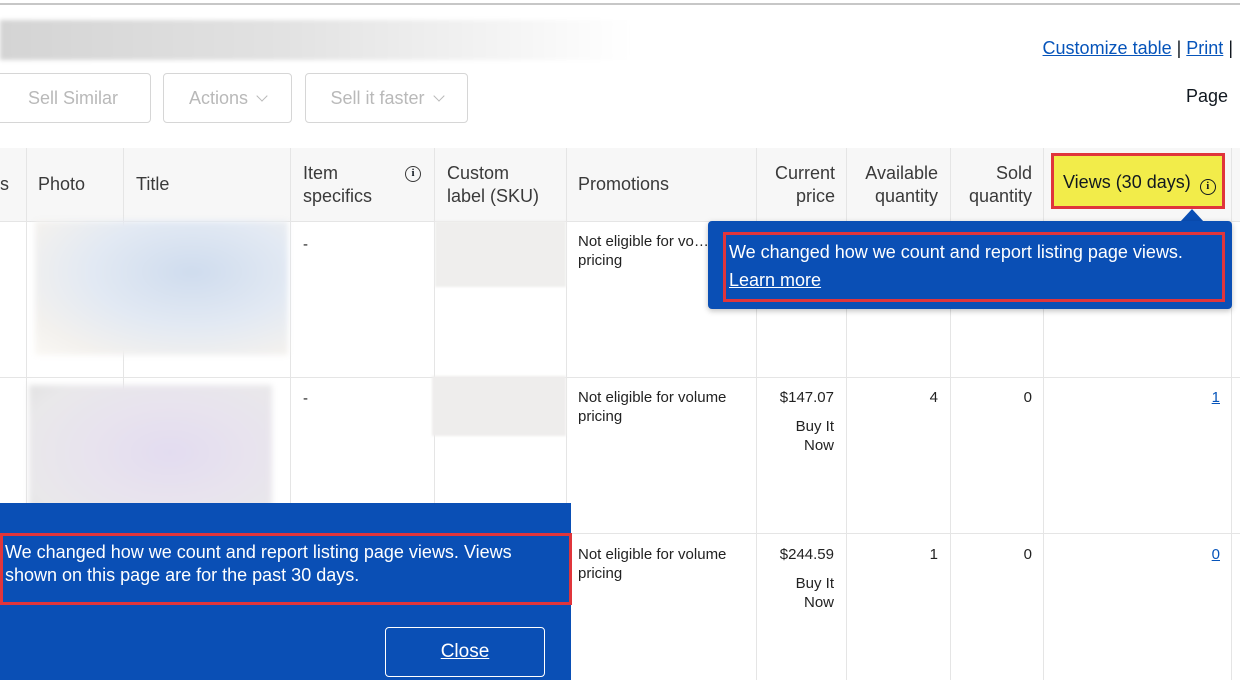 This screenshot has height=680, width=1240. Describe the element at coordinates (1204, 48) in the screenshot. I see `print-link: Print` at that location.